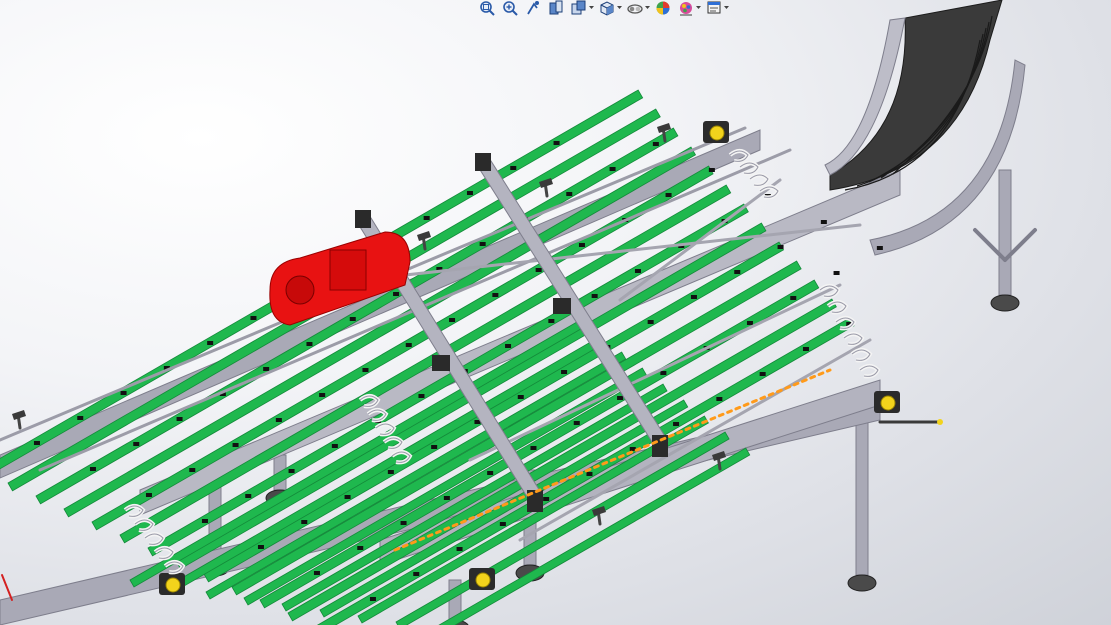 This screenshot has height=625, width=1111. What do you see at coordinates (940, 422) in the screenshot?
I see `sensor-tip` at bounding box center [940, 422].